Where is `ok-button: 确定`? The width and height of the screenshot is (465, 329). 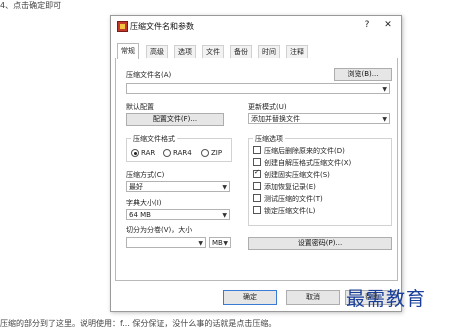
ok-button: 确定 is located at coordinates (250, 297).